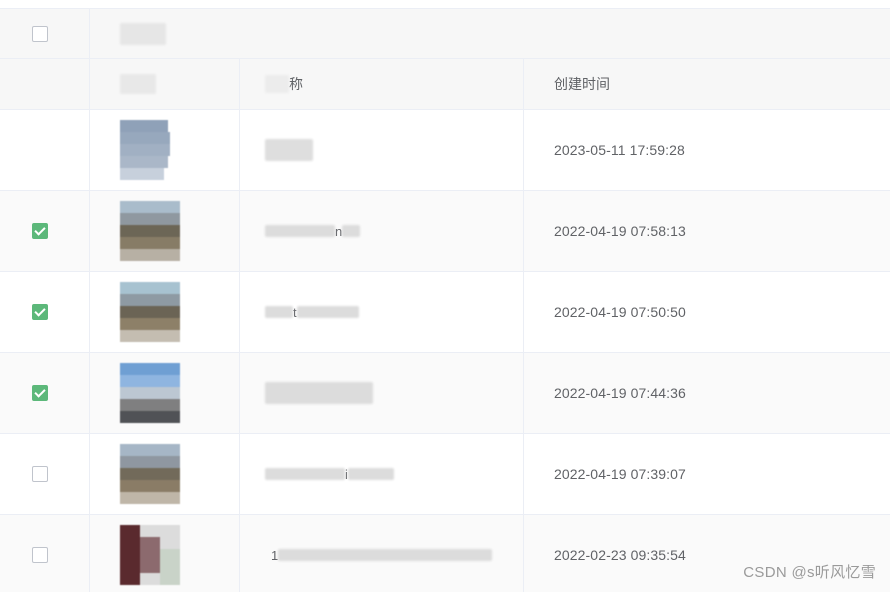 This screenshot has width=890, height=592. I want to click on masked-group-title, so click(143, 33).